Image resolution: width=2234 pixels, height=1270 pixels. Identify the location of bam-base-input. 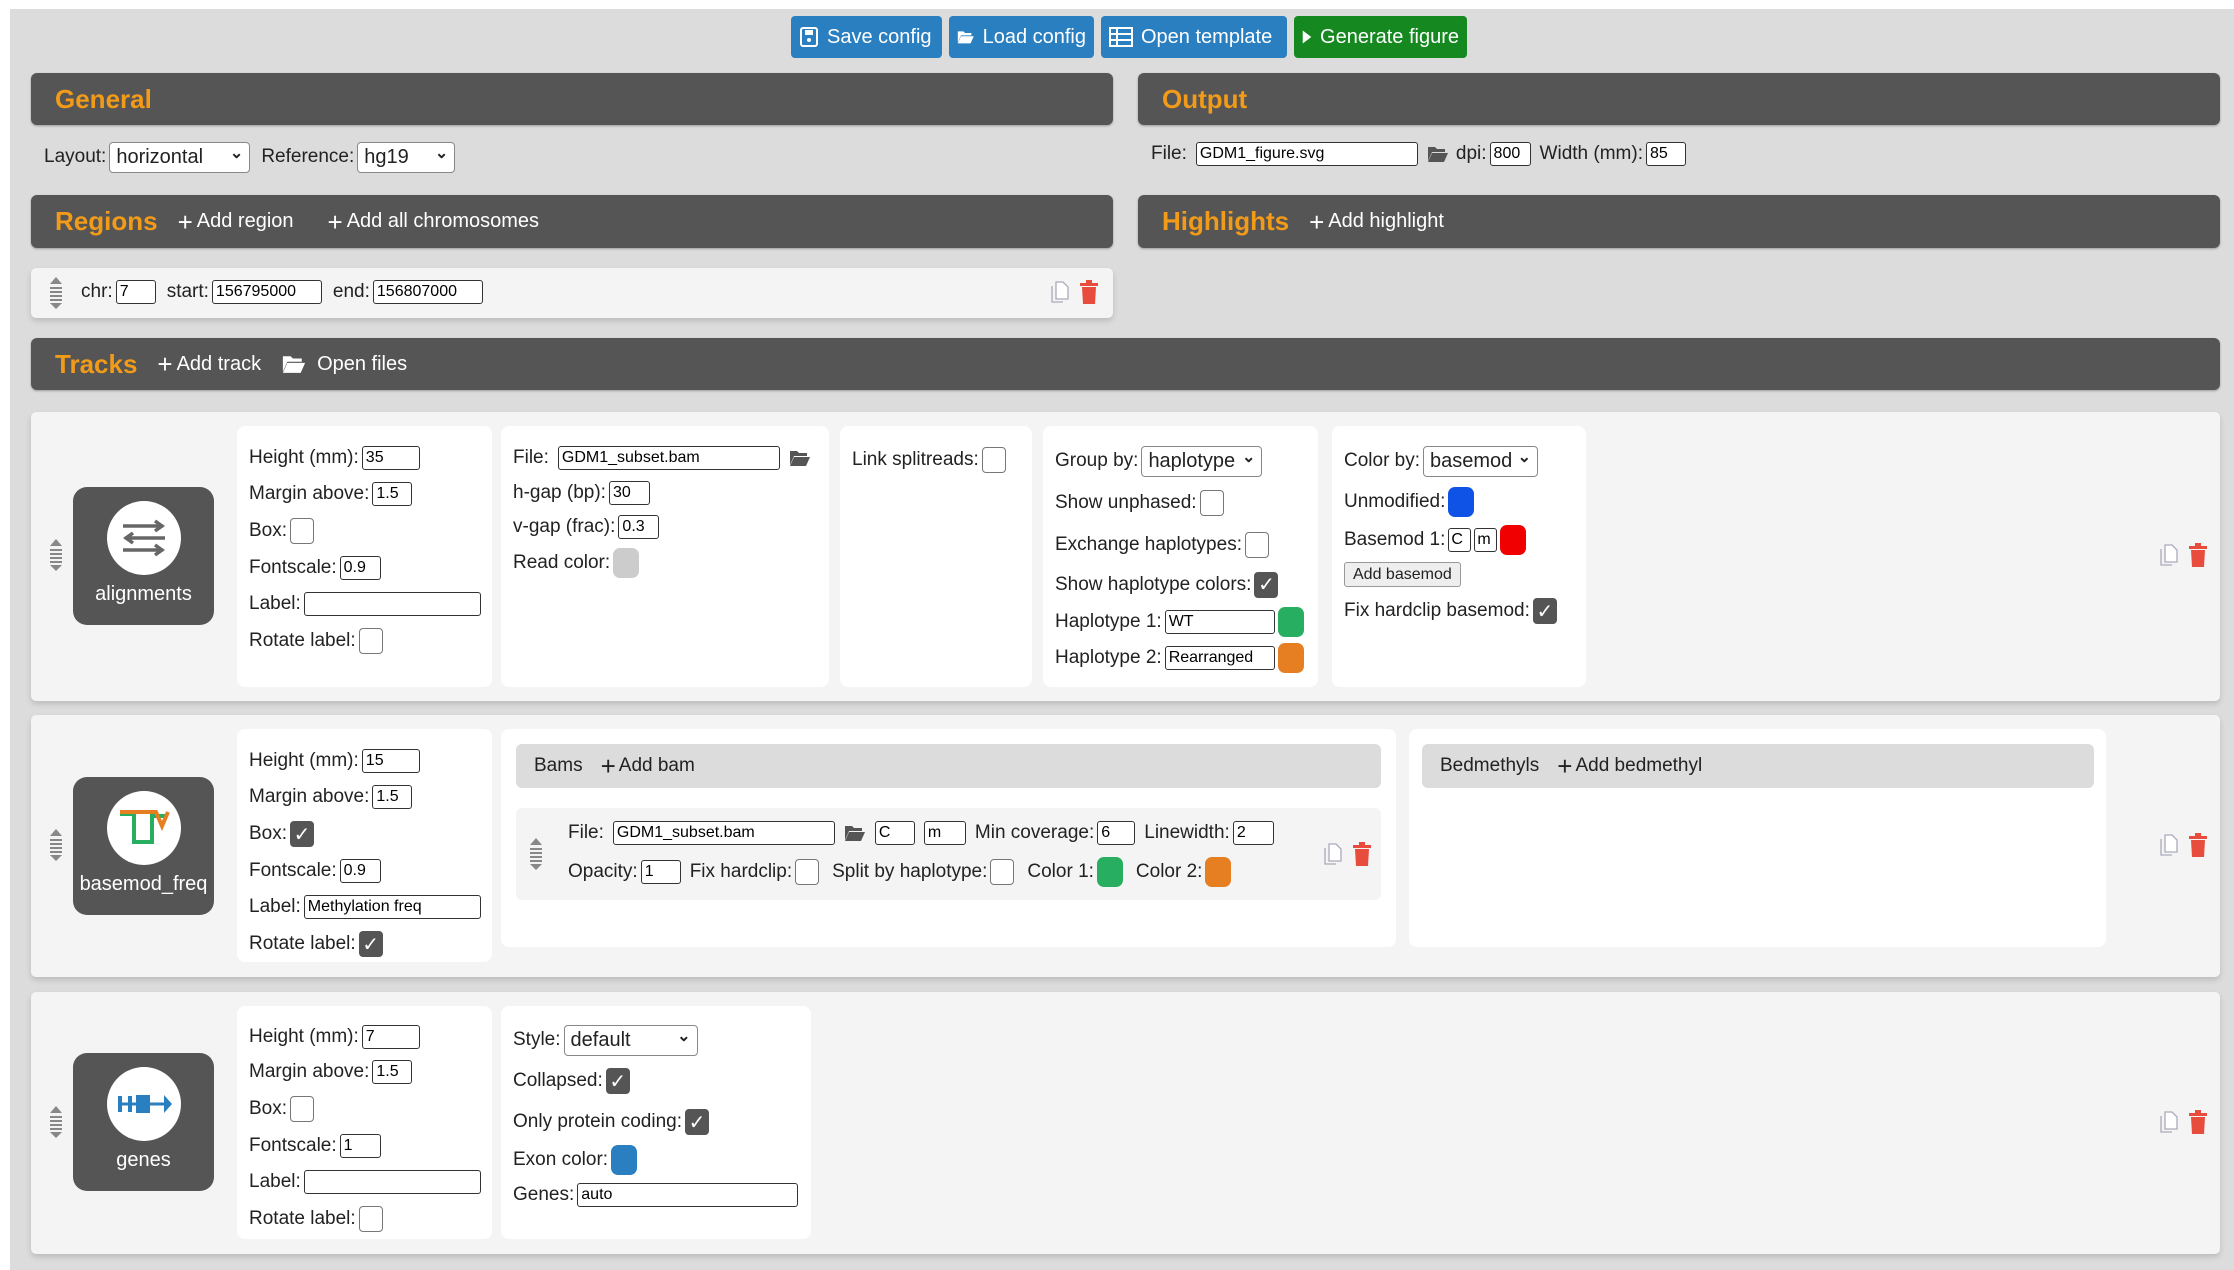
(894, 833).